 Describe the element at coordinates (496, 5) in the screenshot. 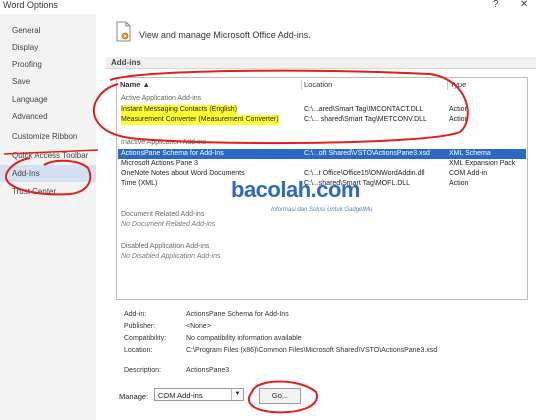

I see `help-button: ?` at that location.